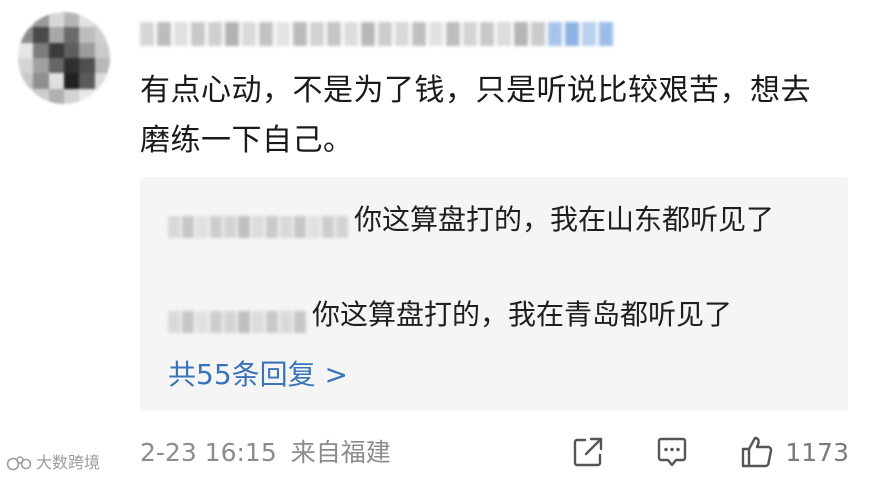 Image resolution: width=869 pixels, height=479 pixels. I want to click on watermark: 大数跨境, so click(53, 463).